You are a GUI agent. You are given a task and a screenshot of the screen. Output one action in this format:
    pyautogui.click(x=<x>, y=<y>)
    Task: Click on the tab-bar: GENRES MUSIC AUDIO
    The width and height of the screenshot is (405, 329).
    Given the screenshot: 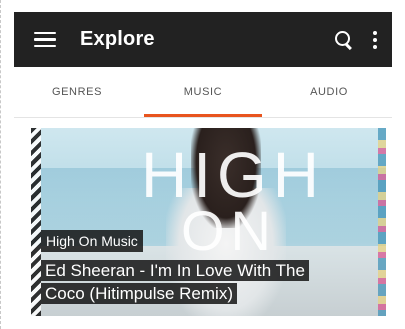 What is the action you would take?
    pyautogui.click(x=203, y=92)
    